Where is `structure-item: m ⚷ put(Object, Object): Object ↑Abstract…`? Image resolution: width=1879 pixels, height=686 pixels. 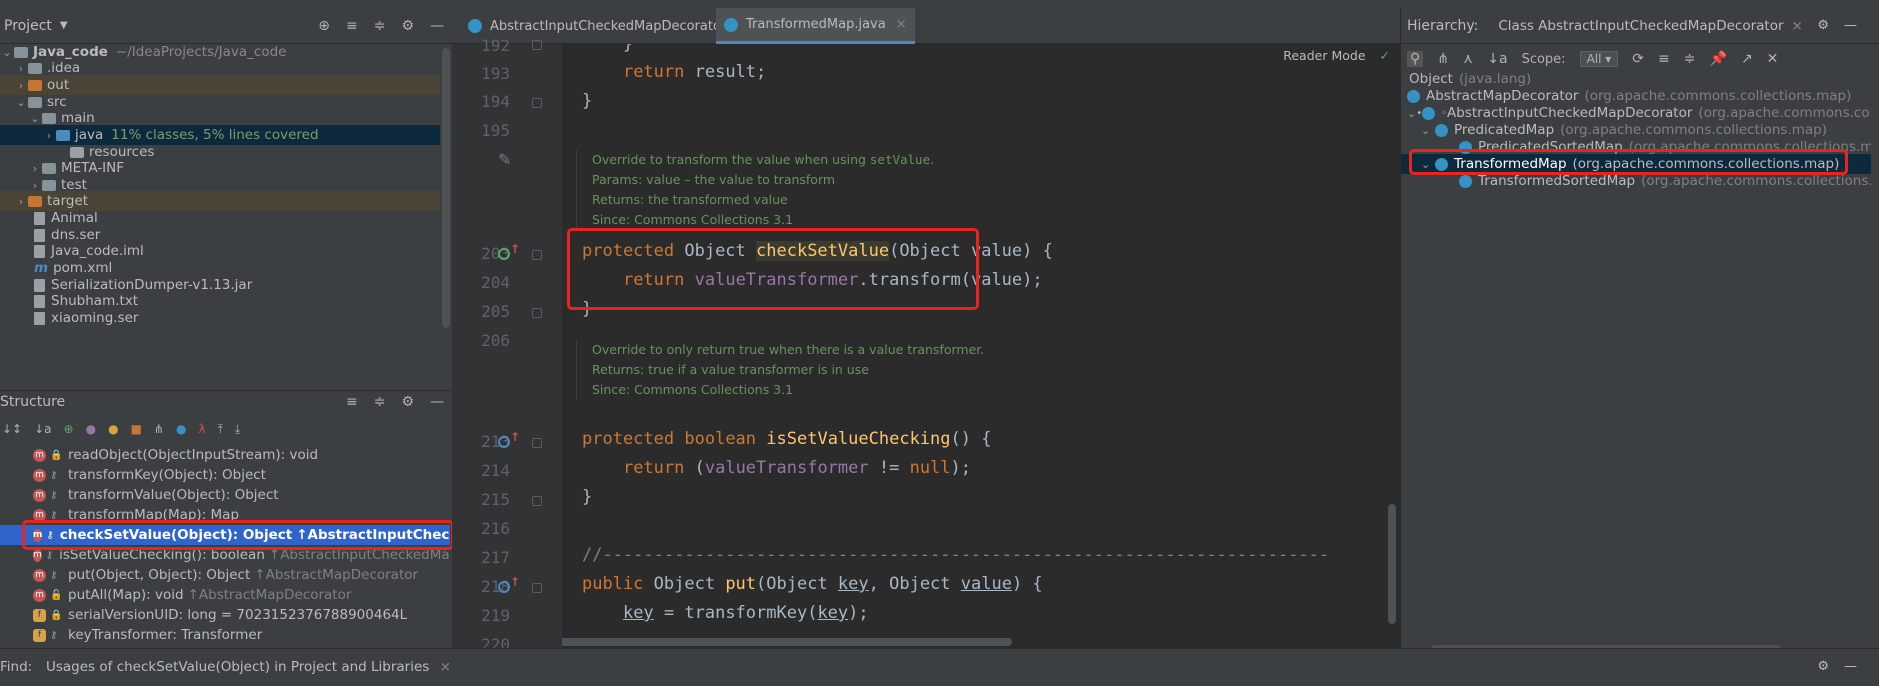
structure-item: m ⚷ put(Object, Object): Object ↑Abstract… is located at coordinates (225, 575).